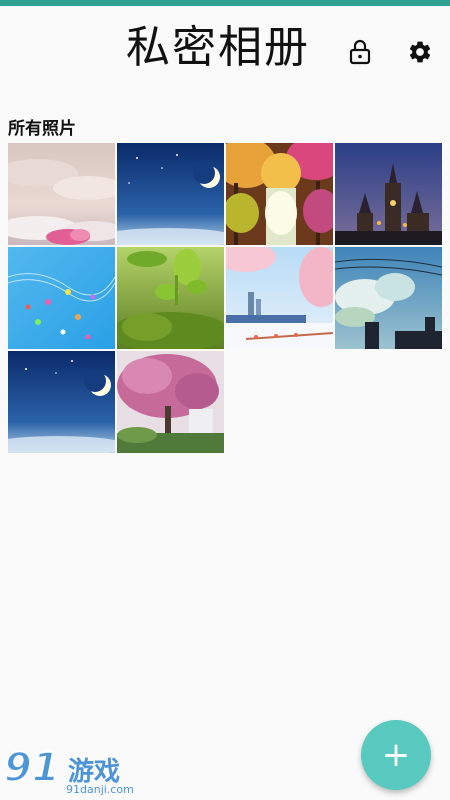 This screenshot has height=800, width=450. I want to click on photo-thumb-green-sprout, so click(170, 298).